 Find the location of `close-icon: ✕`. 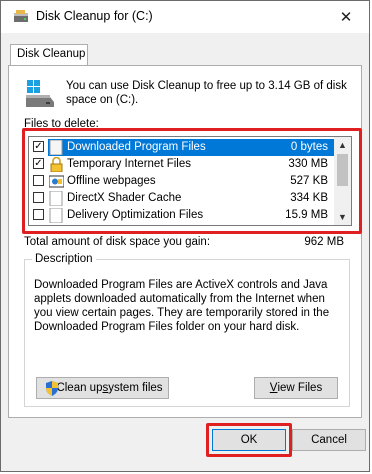

close-icon: ✕ is located at coordinates (346, 17).